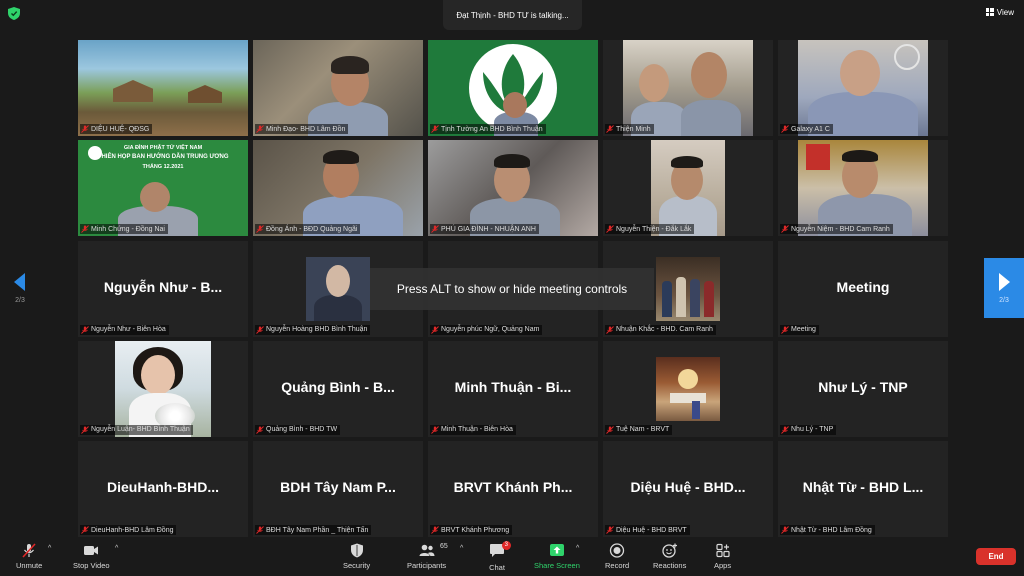 The height and width of the screenshot is (576, 1024). What do you see at coordinates (128, 329) in the screenshot?
I see `participant-name: Nguyễn Như - Biên Hòa` at bounding box center [128, 329].